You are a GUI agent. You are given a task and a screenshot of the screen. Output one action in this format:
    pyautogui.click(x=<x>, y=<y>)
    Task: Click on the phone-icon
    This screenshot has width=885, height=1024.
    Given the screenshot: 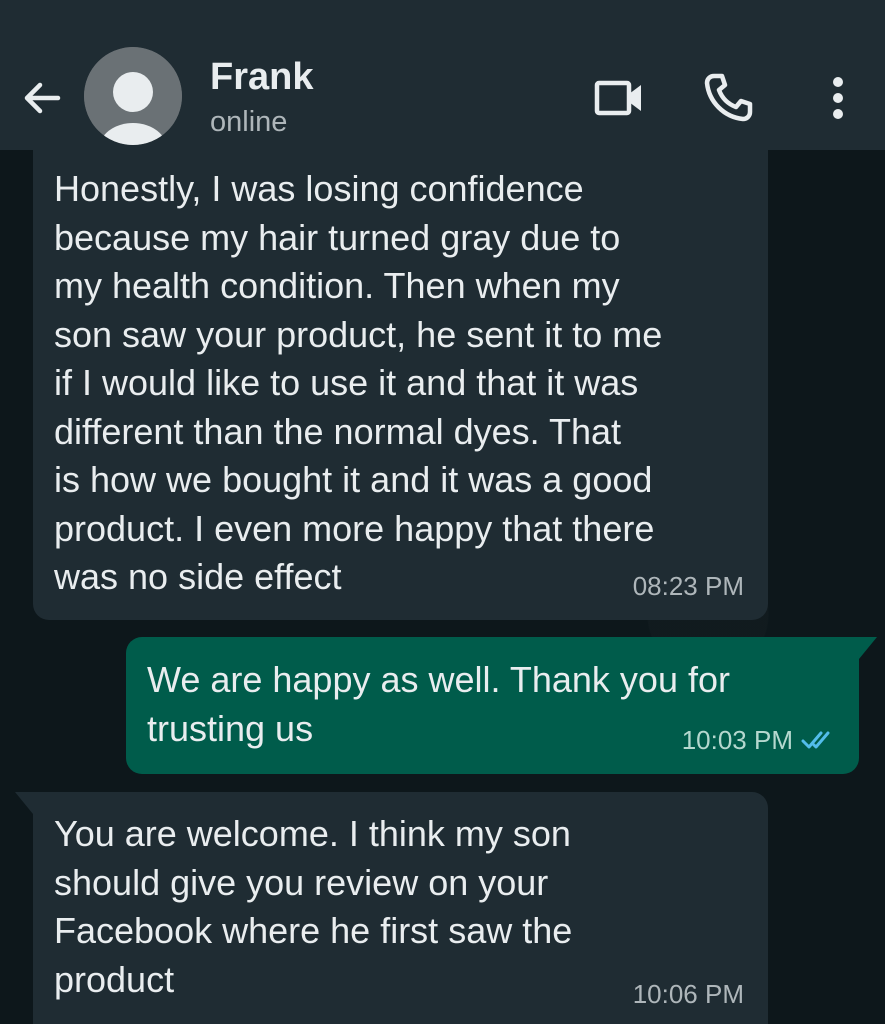 What is the action you would take?
    pyautogui.click(x=728, y=97)
    